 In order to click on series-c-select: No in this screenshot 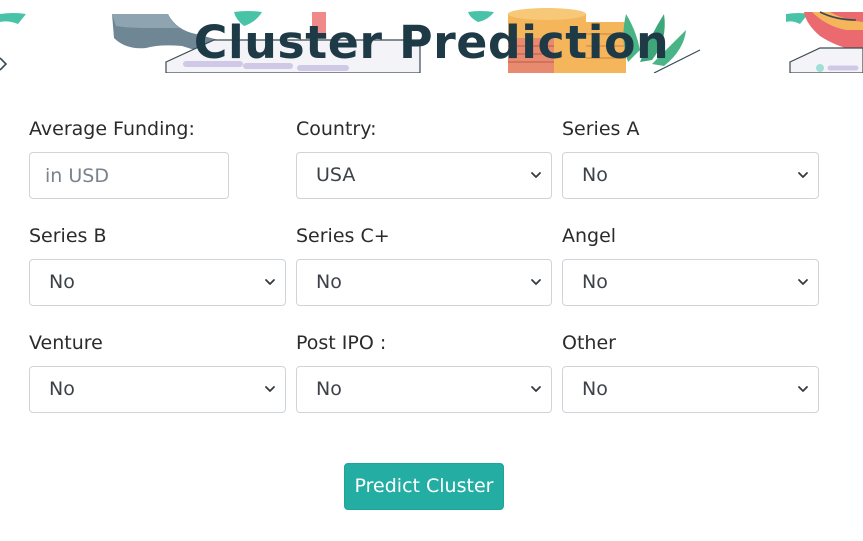, I will do `click(424, 282)`.